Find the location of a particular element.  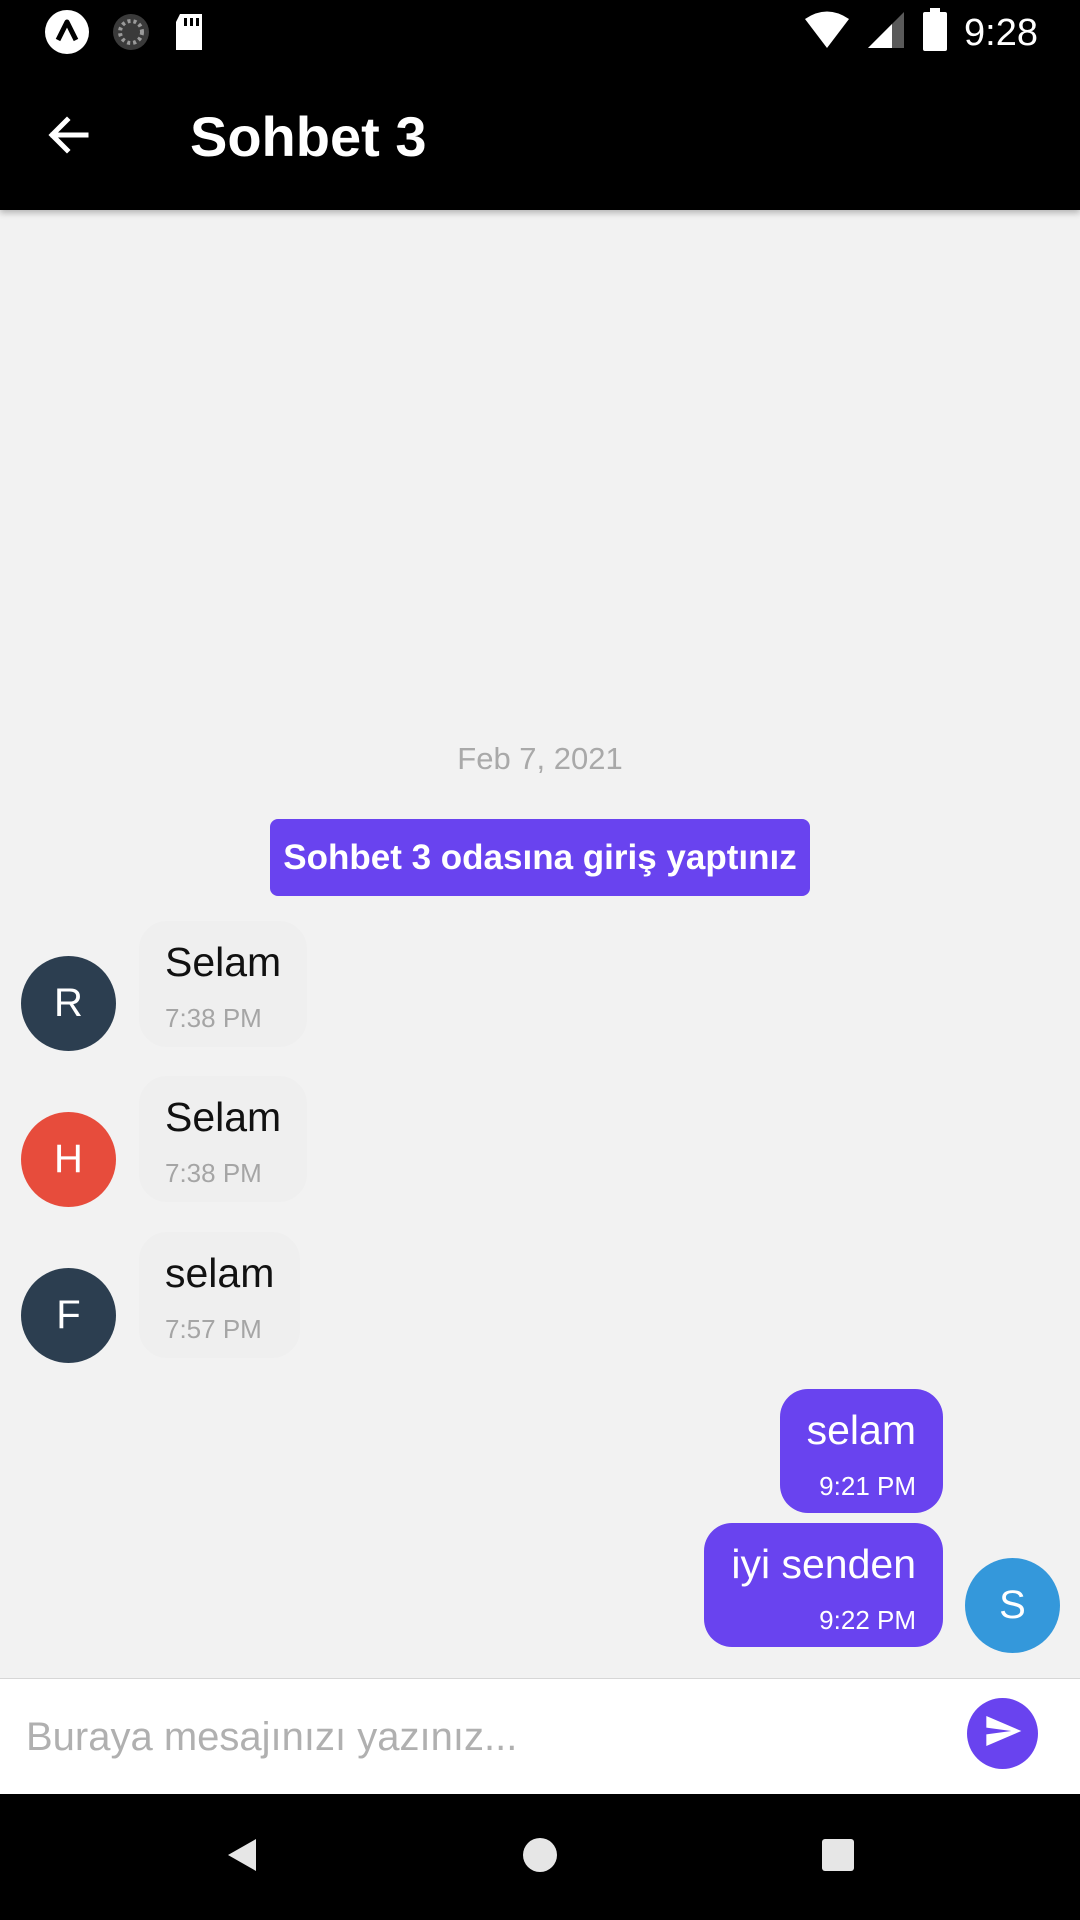

avatar: F is located at coordinates (68, 1315).